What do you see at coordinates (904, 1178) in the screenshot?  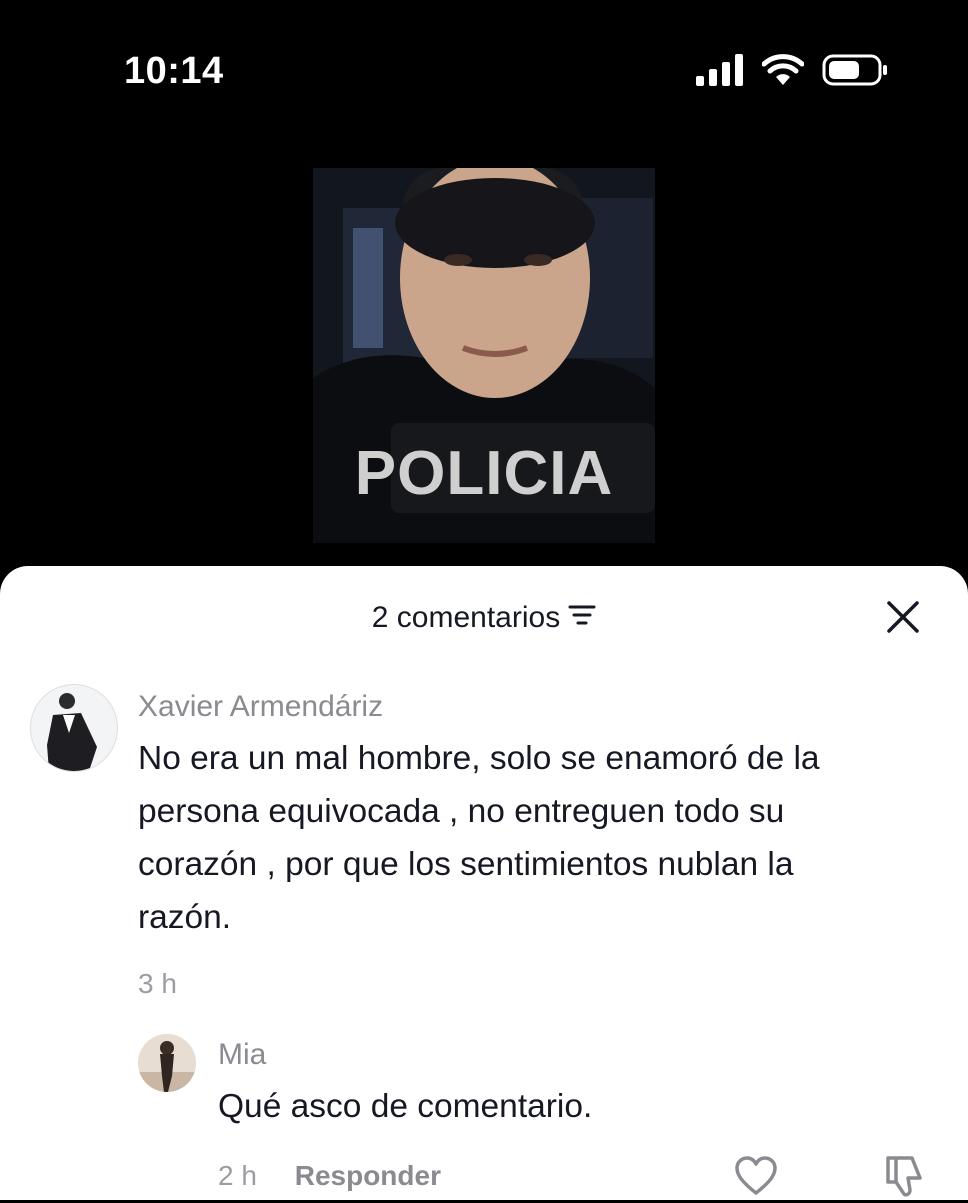 I see `dislike-icon` at bounding box center [904, 1178].